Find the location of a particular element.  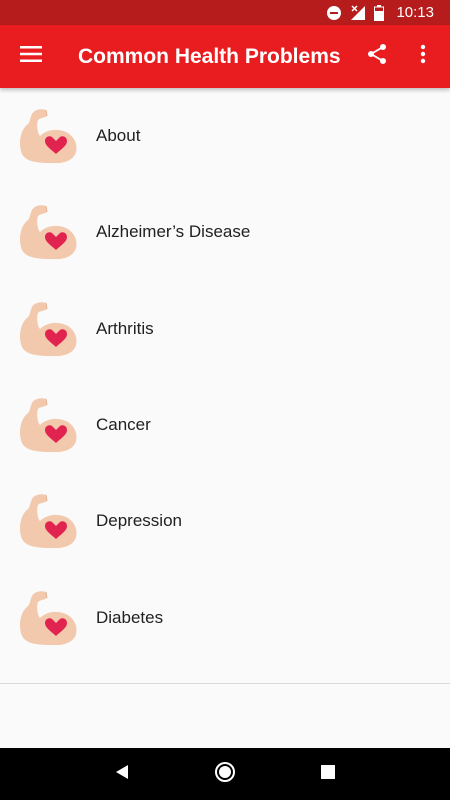

home-icon is located at coordinates (225, 774).